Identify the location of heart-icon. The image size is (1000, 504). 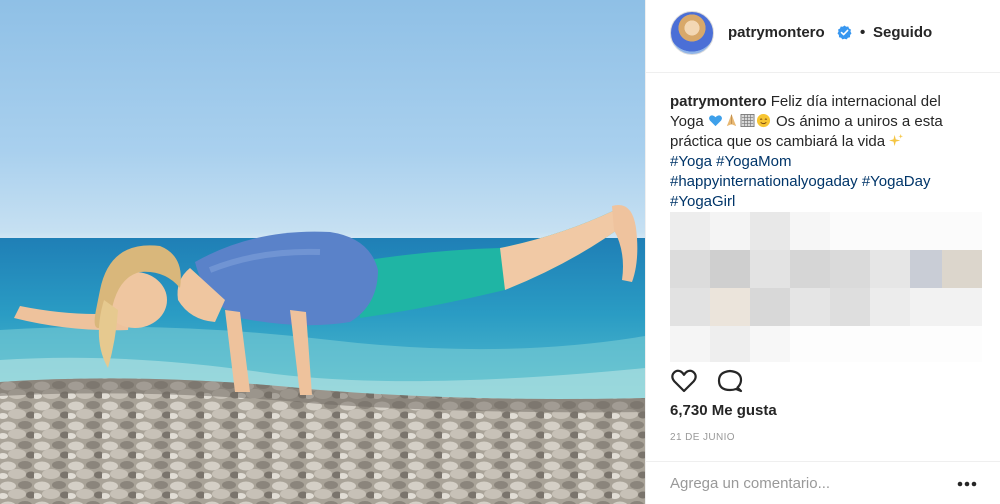
(684, 381).